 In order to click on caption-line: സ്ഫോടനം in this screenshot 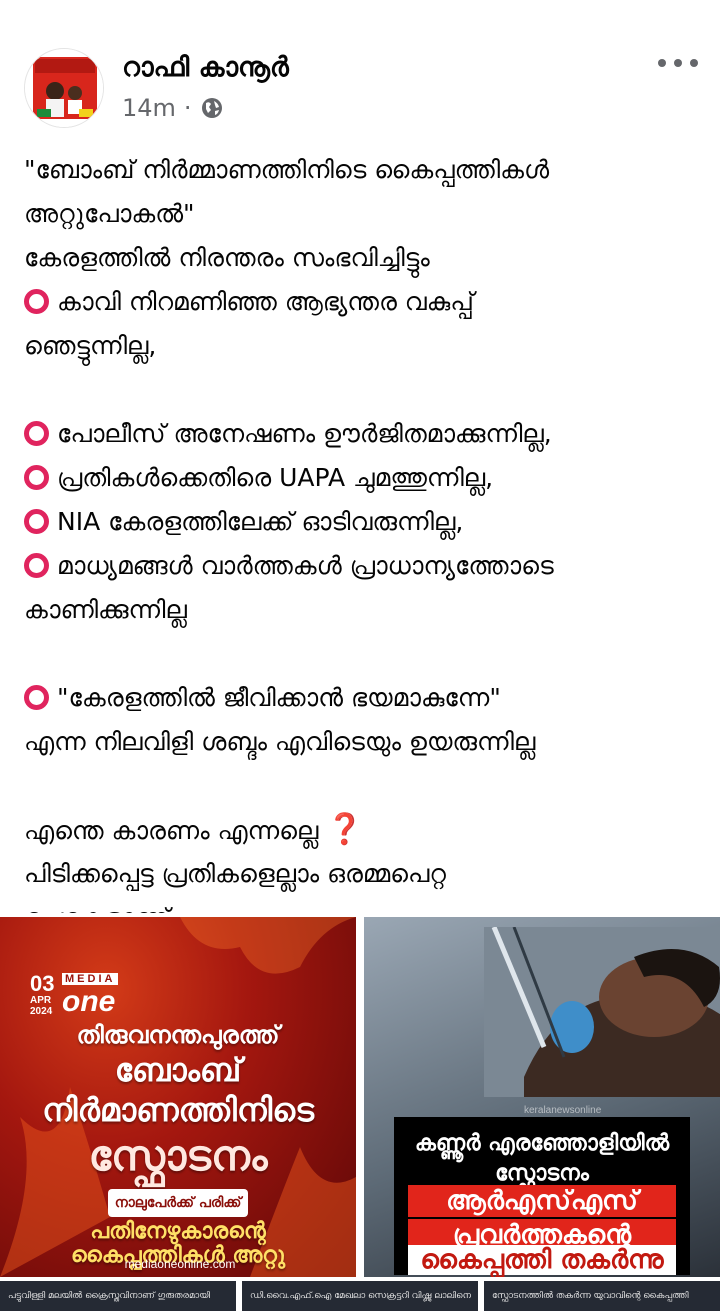, I will do `click(542, 1173)`.